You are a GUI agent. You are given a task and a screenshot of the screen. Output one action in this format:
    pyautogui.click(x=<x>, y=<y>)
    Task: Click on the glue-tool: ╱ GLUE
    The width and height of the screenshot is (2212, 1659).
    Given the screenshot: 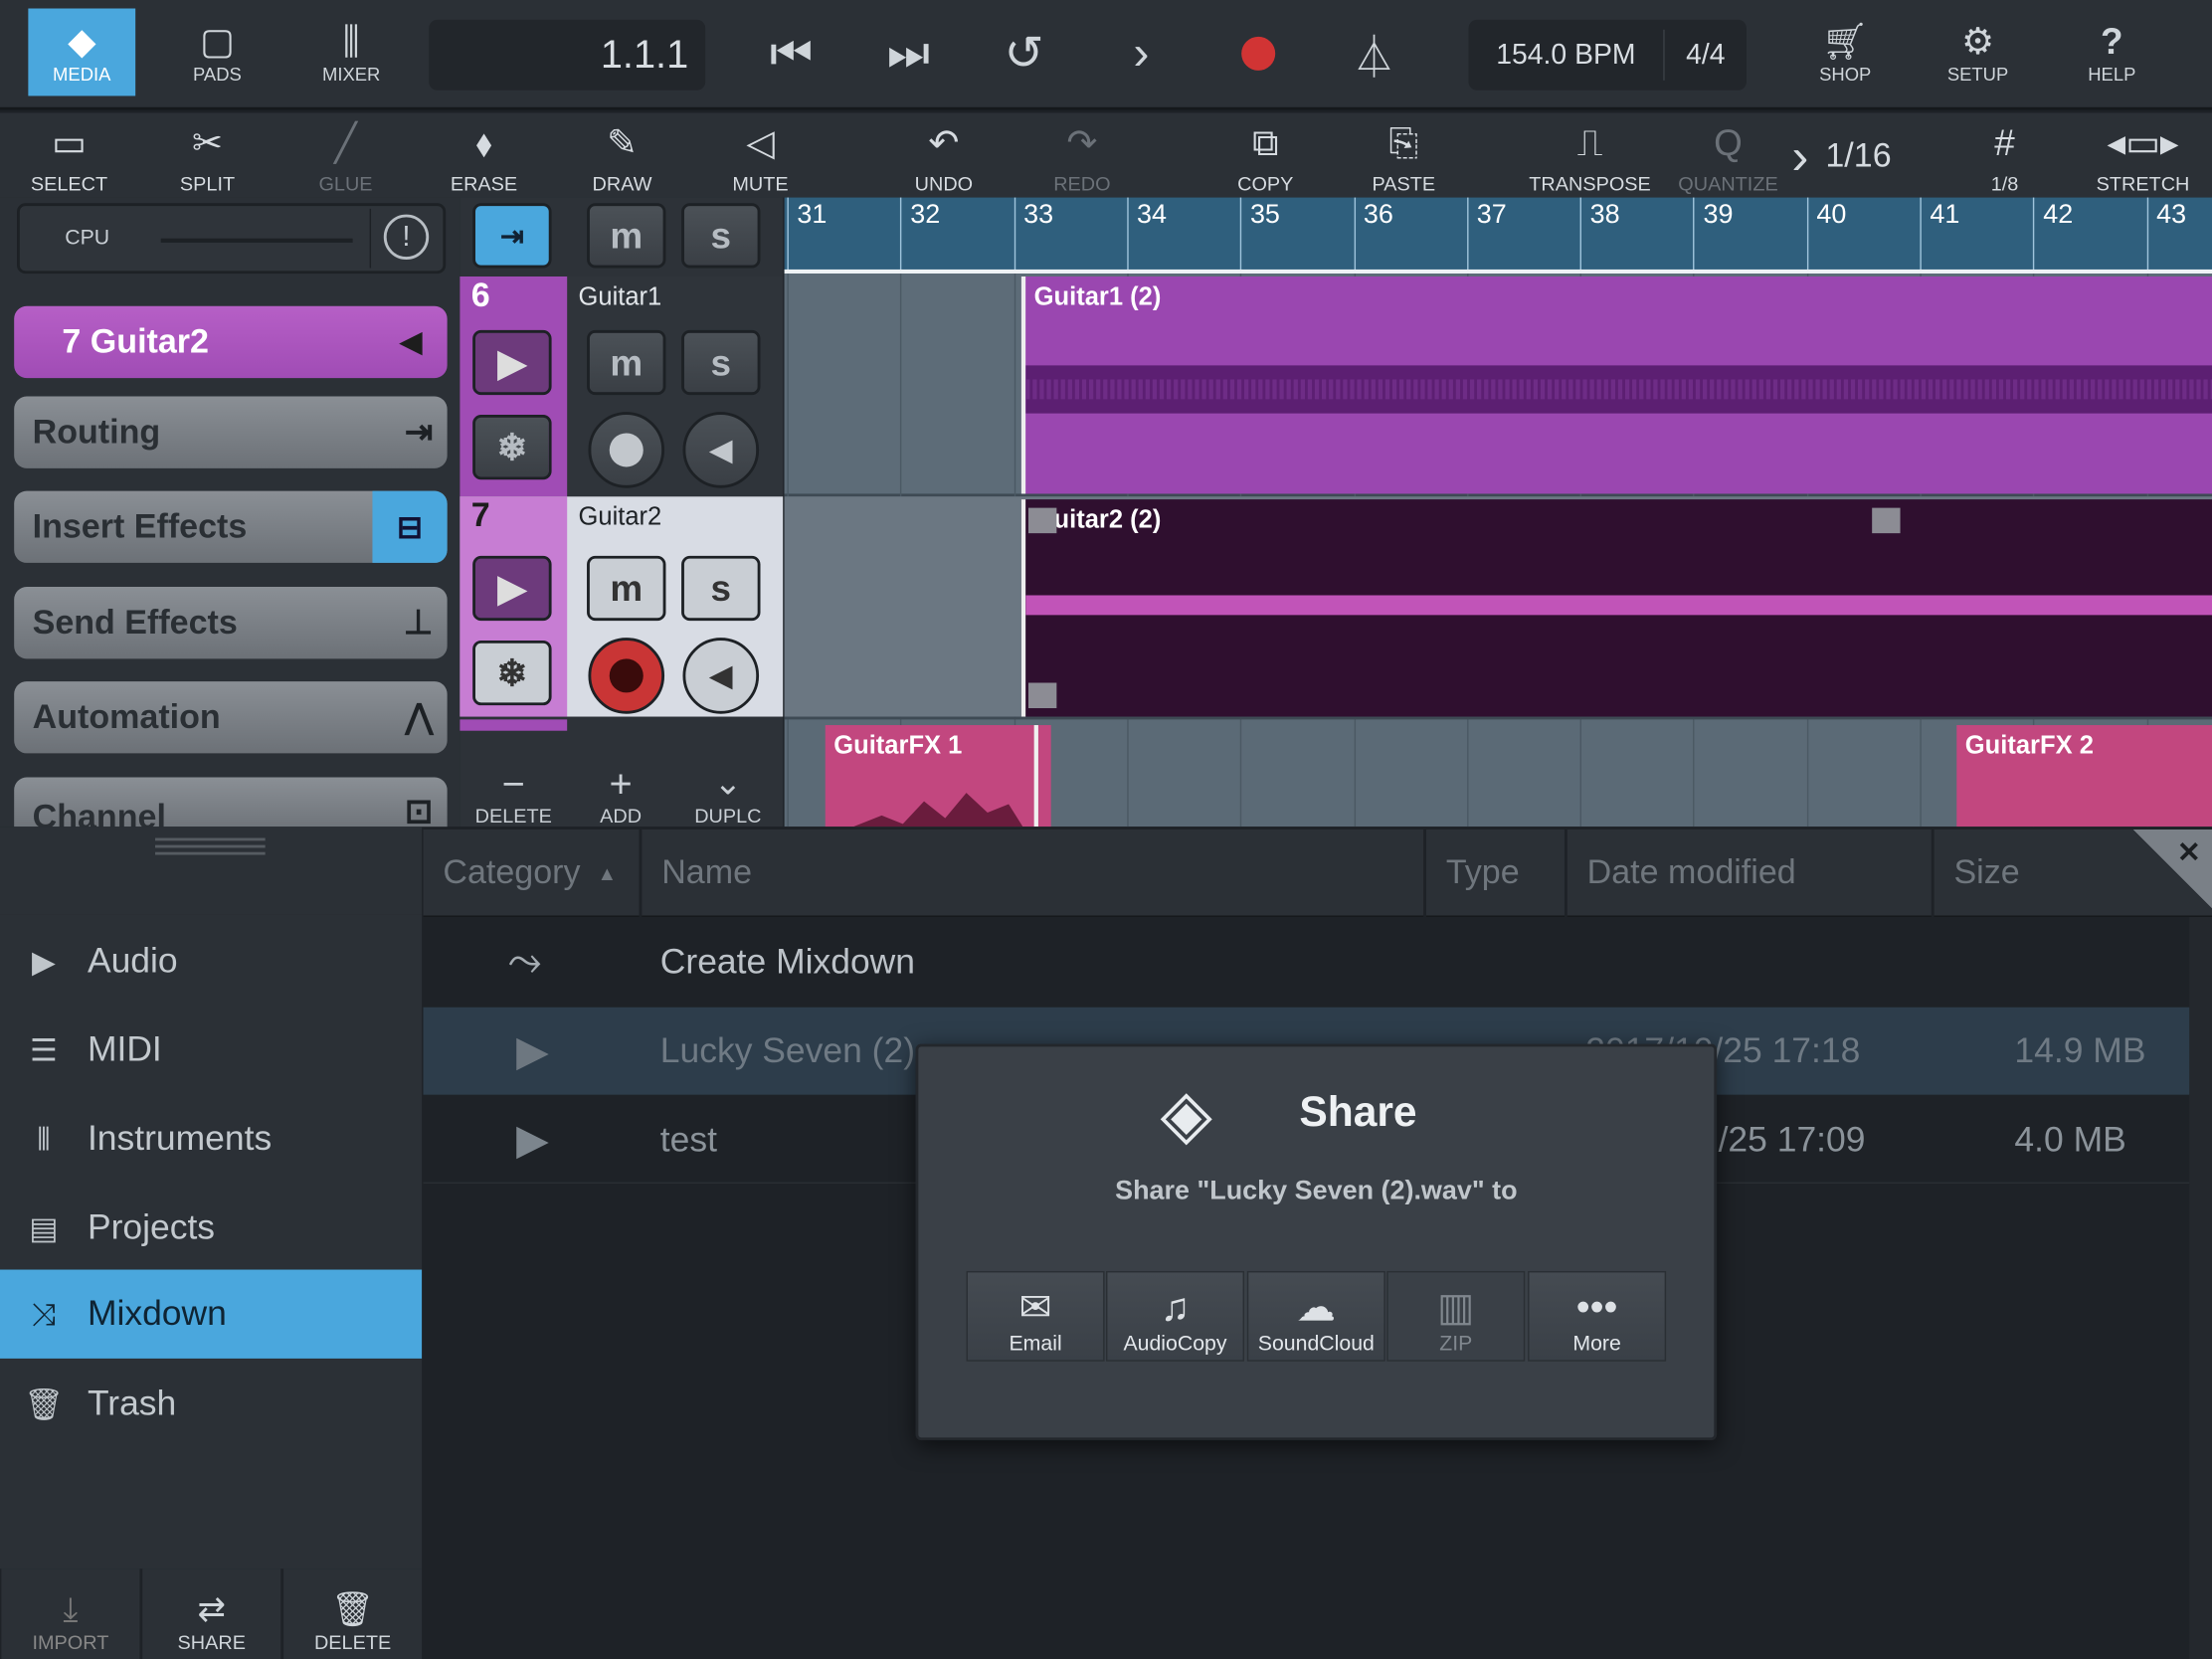 What is the action you would take?
    pyautogui.click(x=346, y=155)
    